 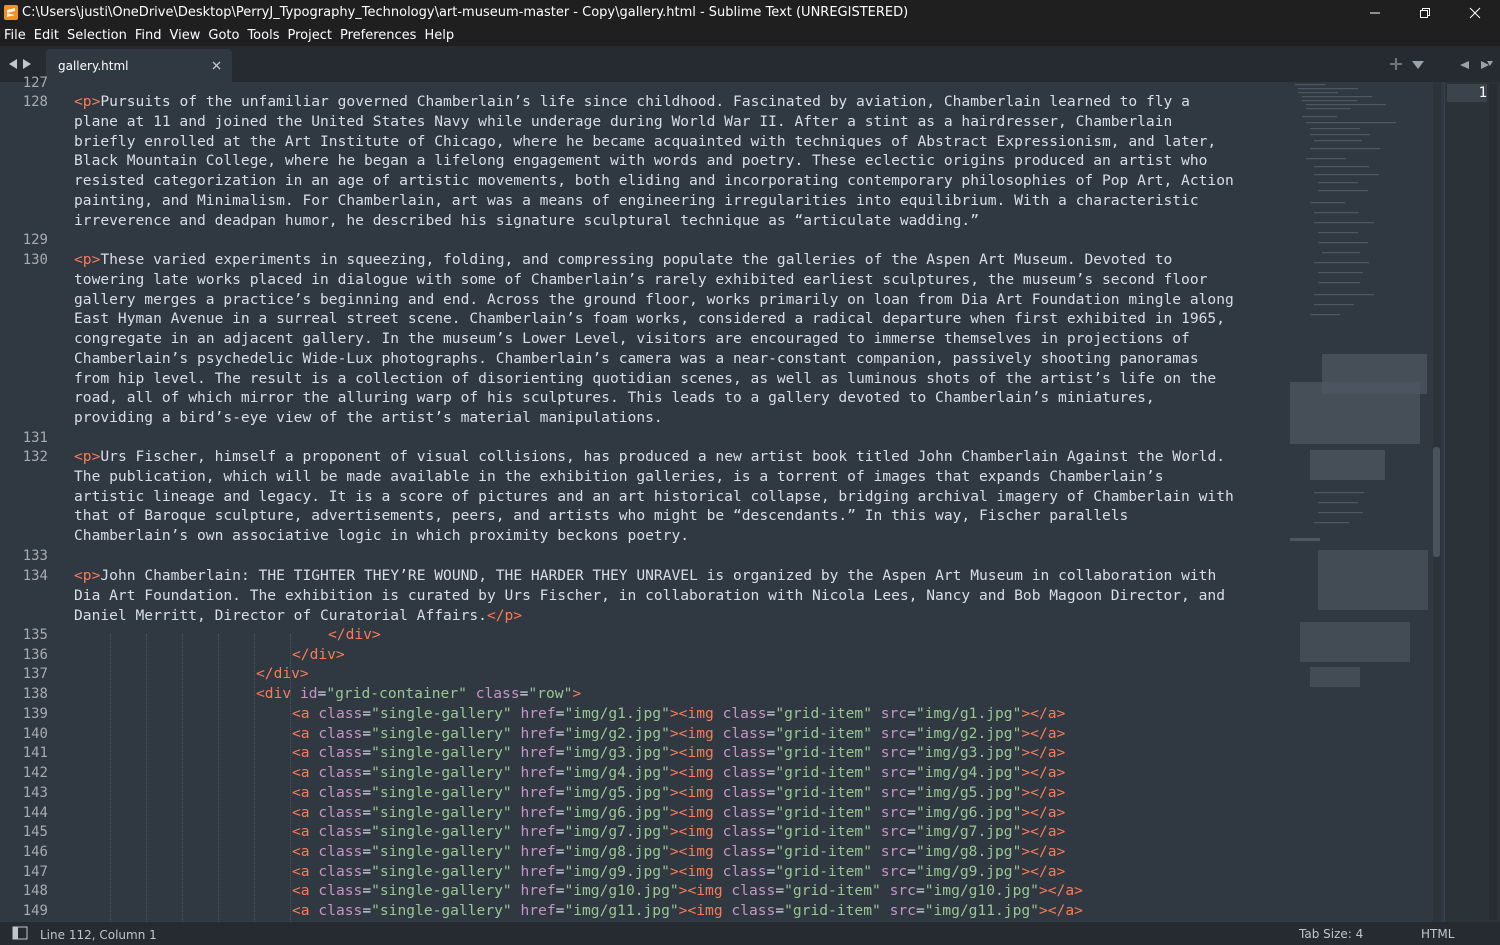 I want to click on line-number: 143, so click(x=35, y=793).